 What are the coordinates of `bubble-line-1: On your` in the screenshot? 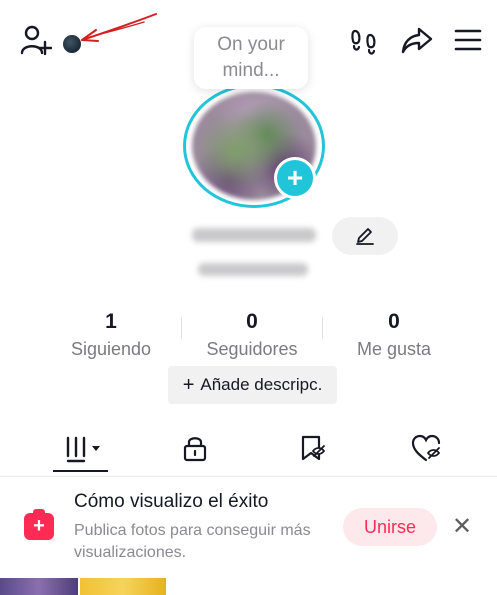 It's located at (251, 44).